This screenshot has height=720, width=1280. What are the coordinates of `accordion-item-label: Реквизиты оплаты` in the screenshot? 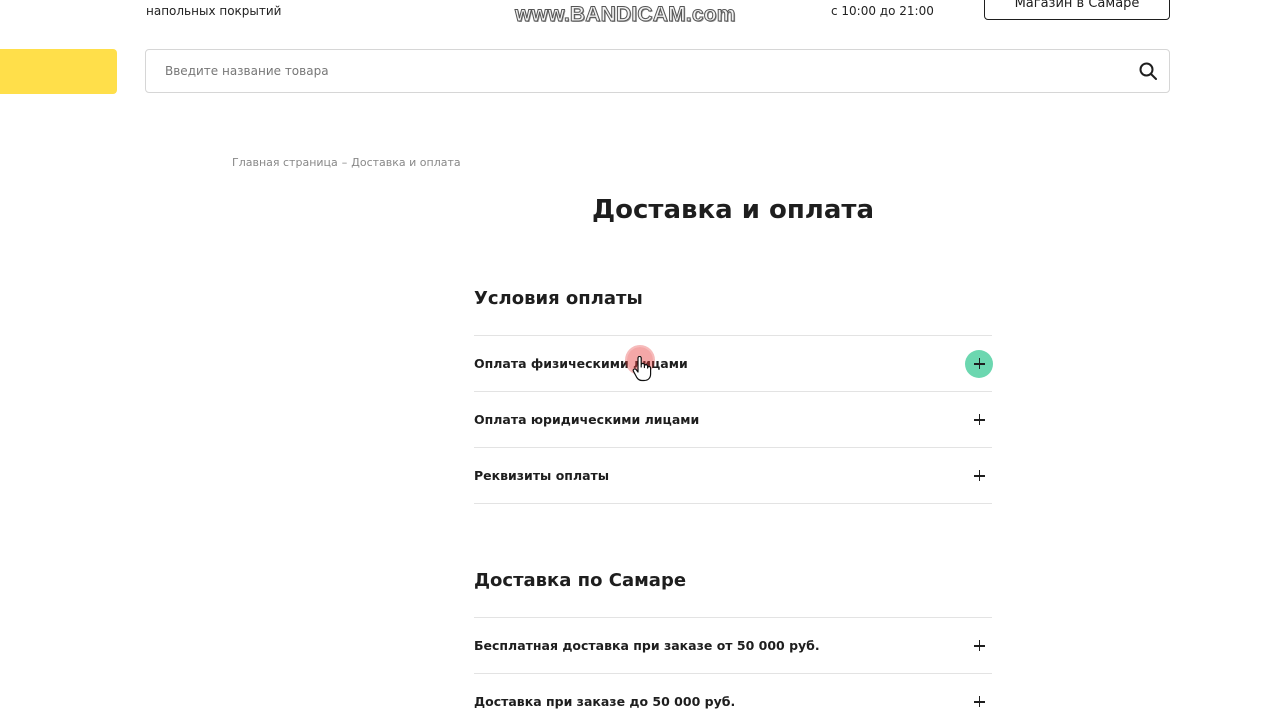 It's located at (542, 475).